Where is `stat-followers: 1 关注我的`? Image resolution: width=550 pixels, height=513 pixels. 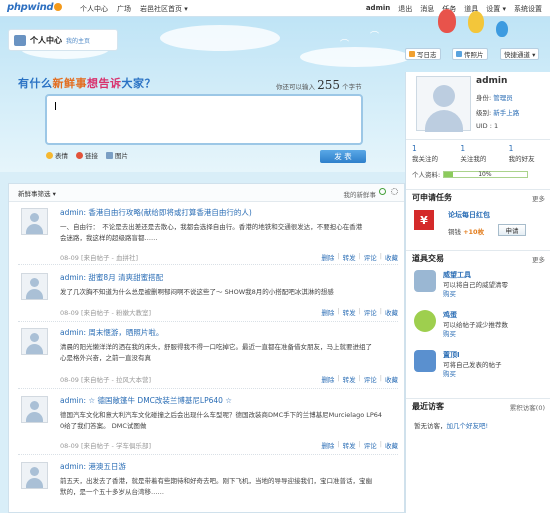 stat-followers: 1 关注我的 is located at coordinates (478, 152).